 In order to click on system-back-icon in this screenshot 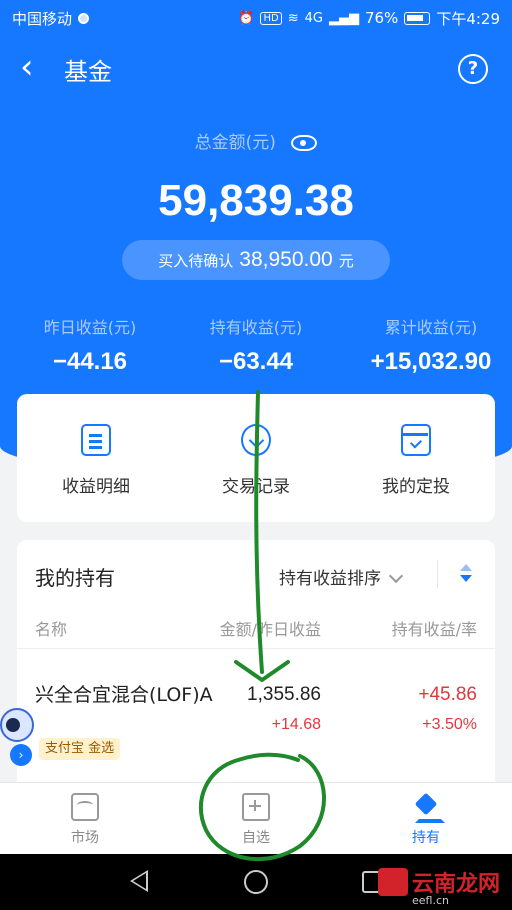, I will do `click(139, 881)`.